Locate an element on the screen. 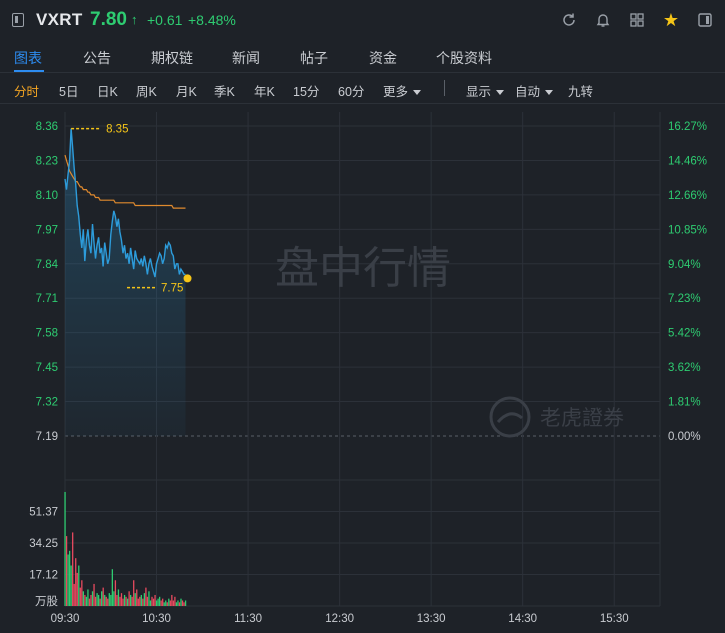 The height and width of the screenshot is (633, 725). tab-capital: 资金 is located at coordinates (383, 58).